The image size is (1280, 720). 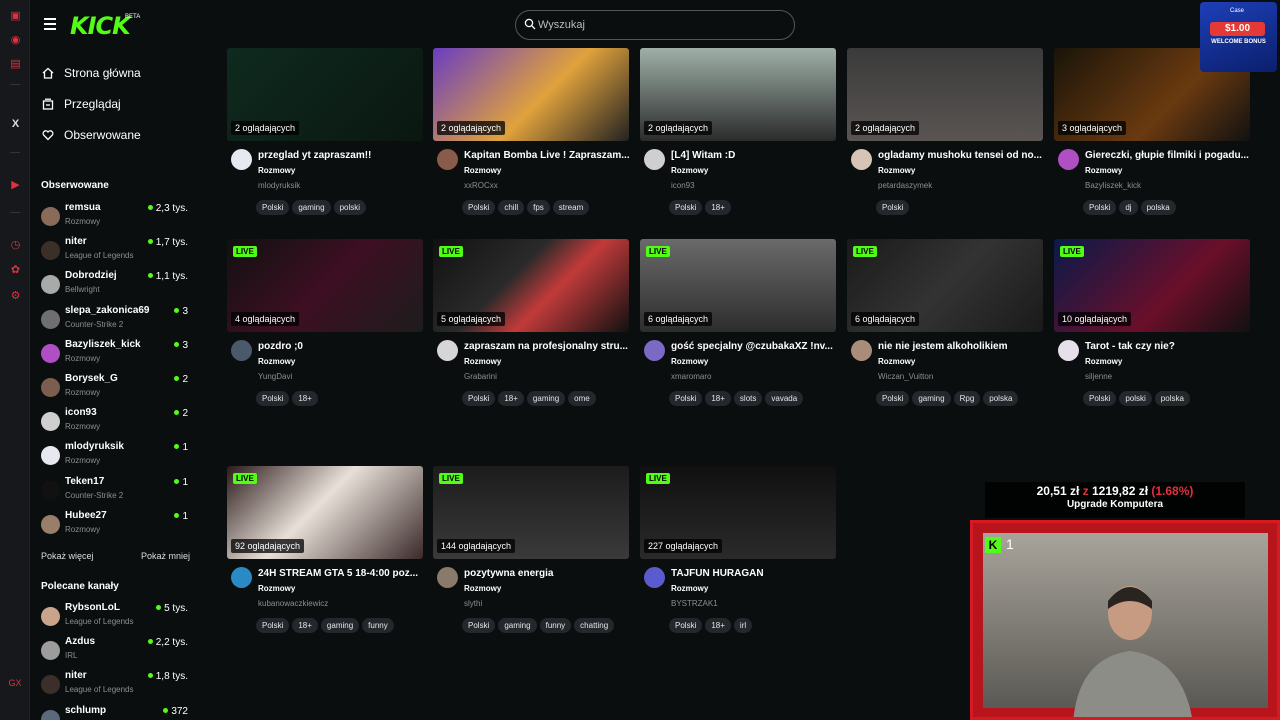 What do you see at coordinates (293, 603) in the screenshot?
I see `streamer-name: kubanowaczkiewicz` at bounding box center [293, 603].